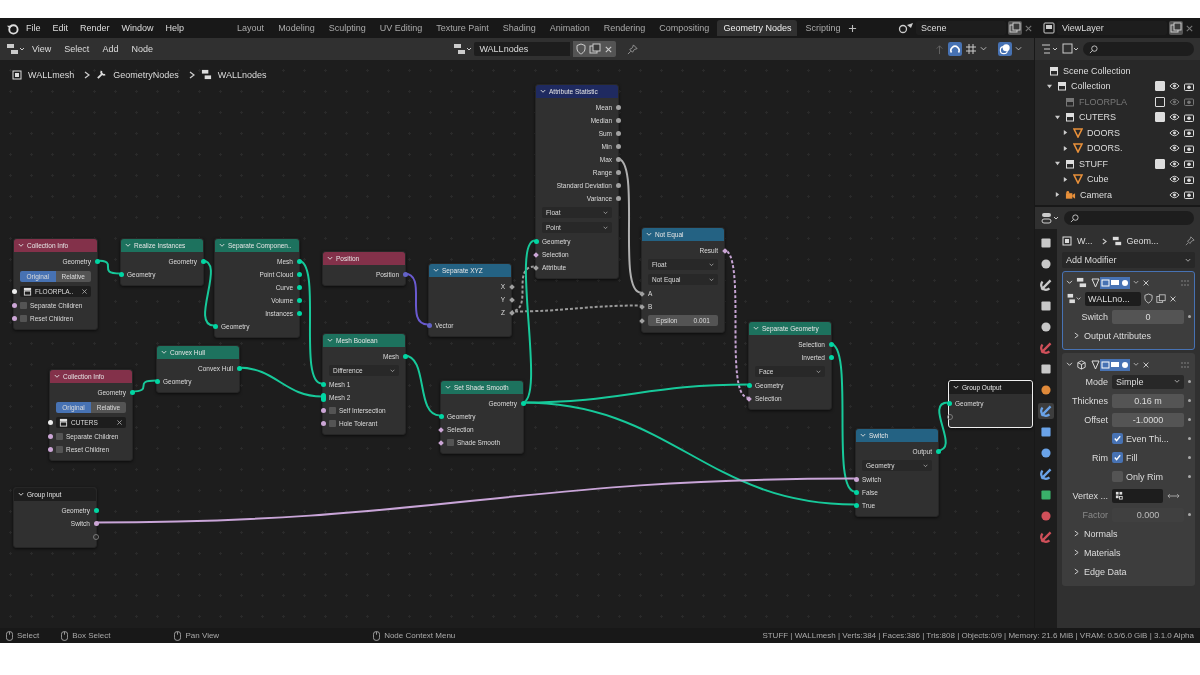 The image size is (1200, 675). What do you see at coordinates (110, 49) in the screenshot?
I see `menu-item: Add` at bounding box center [110, 49].